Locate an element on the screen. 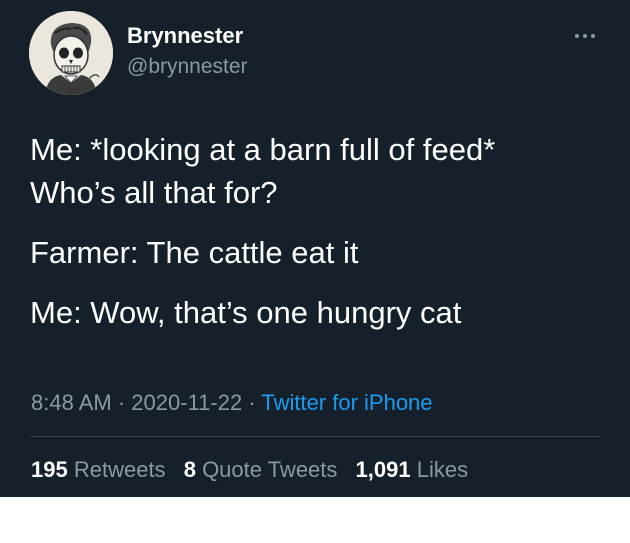  retweets-stat: 195 Retweets is located at coordinates (98, 469).